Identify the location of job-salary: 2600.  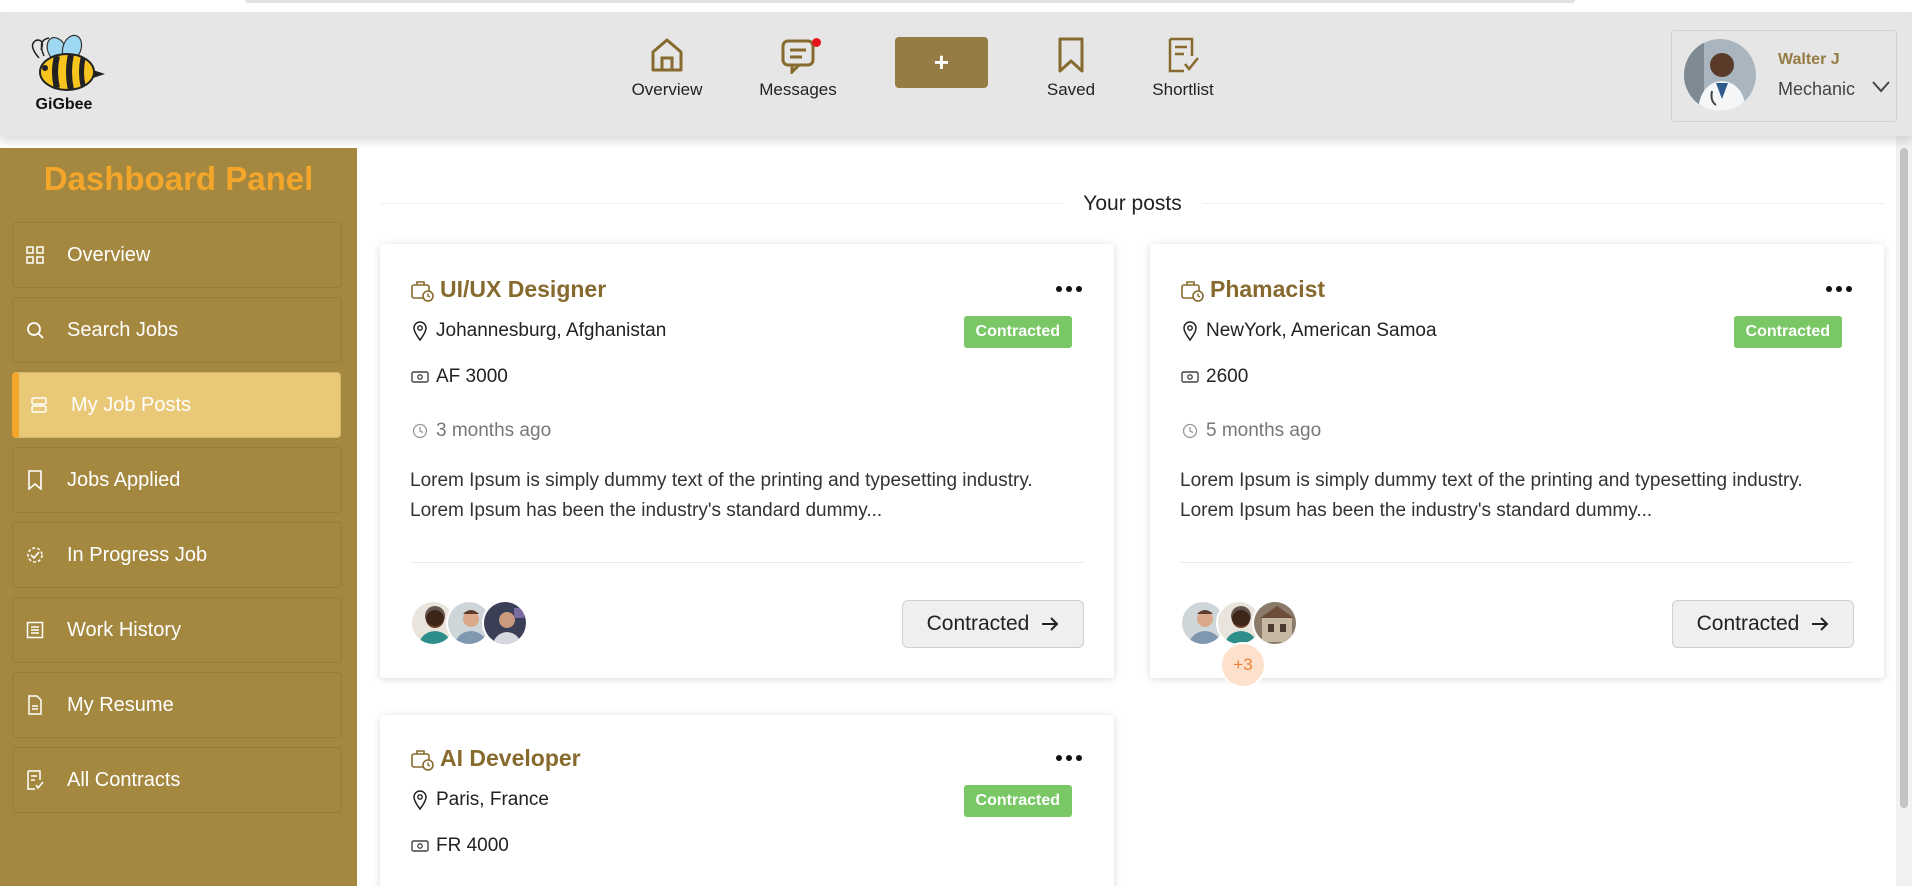
(1214, 377).